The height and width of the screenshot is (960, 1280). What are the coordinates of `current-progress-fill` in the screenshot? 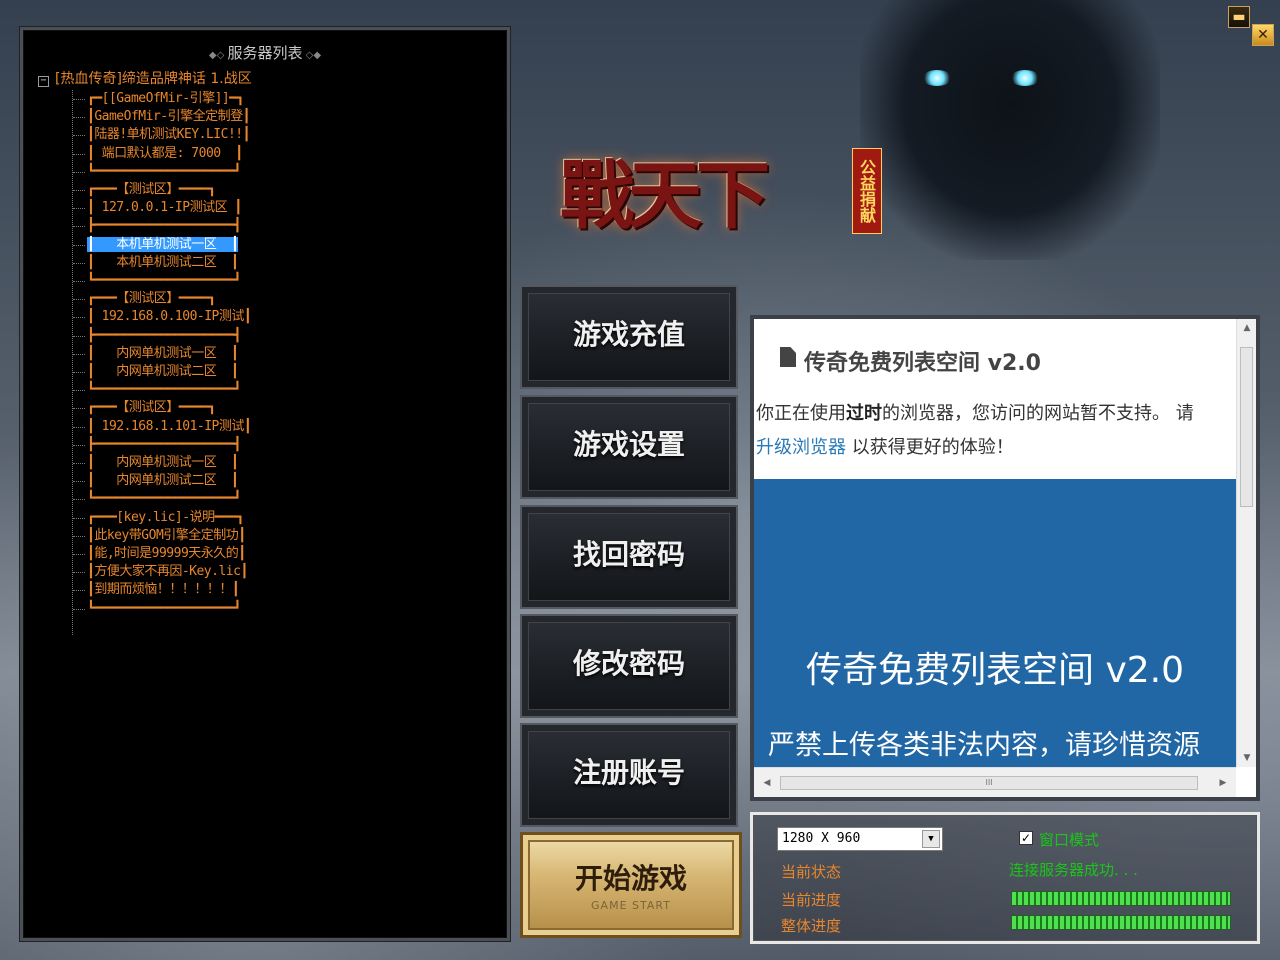 It's located at (1121, 898).